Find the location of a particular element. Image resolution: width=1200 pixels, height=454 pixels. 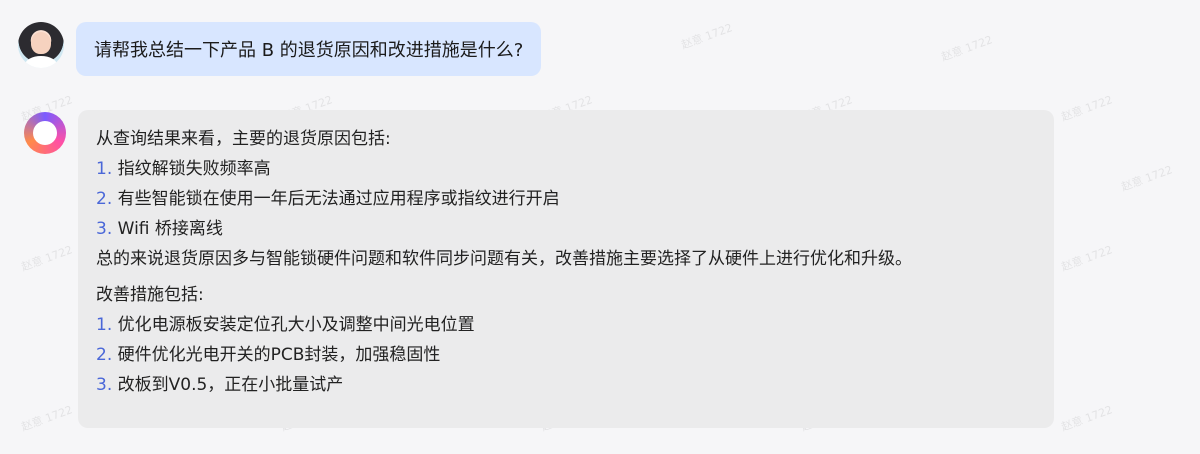

avatar-face-icon is located at coordinates (41, 43).